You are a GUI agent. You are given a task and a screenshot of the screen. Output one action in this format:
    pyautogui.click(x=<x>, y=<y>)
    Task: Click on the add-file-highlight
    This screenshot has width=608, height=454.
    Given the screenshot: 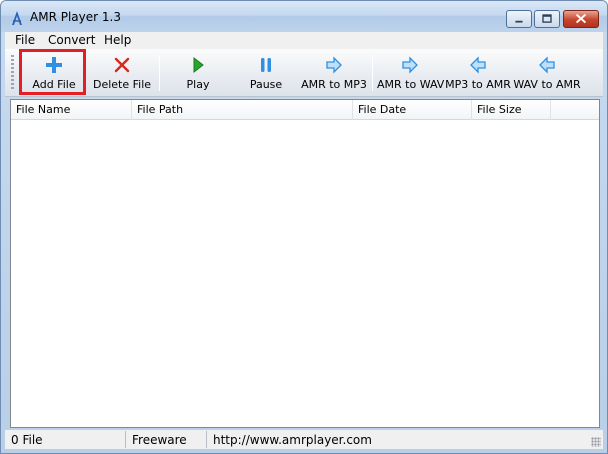 What is the action you would take?
    pyautogui.click(x=52, y=72)
    